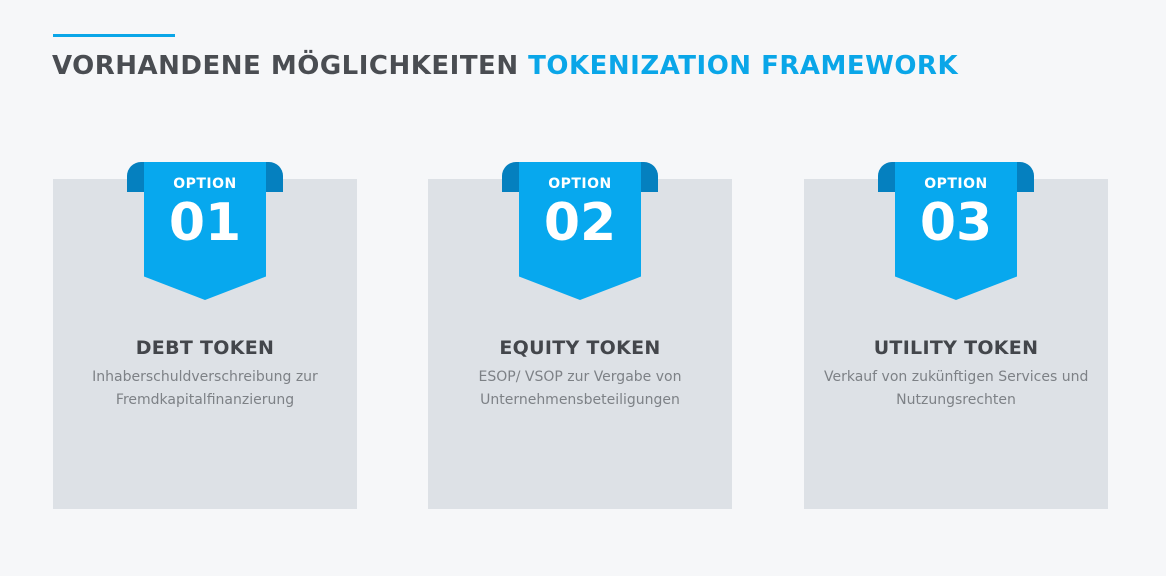 The image size is (1166, 576). I want to click on title-accent-line, so click(114, 35).